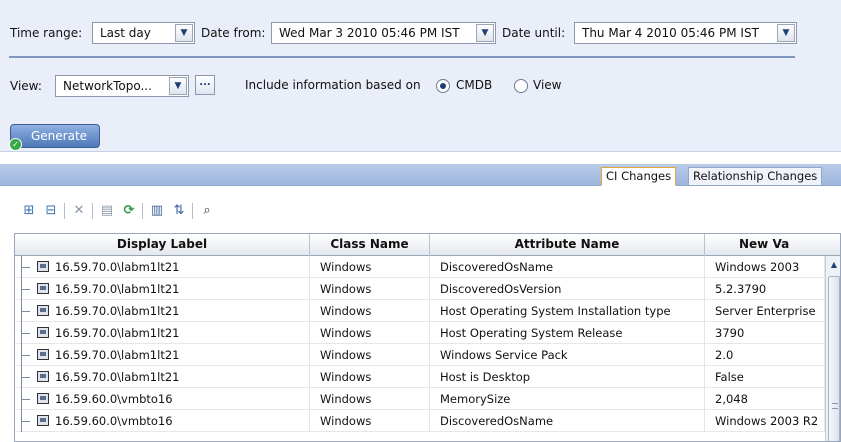 The width and height of the screenshot is (841, 442). Describe the element at coordinates (567, 333) in the screenshot. I see `cell-attribute-name: Host Operating System Release` at that location.